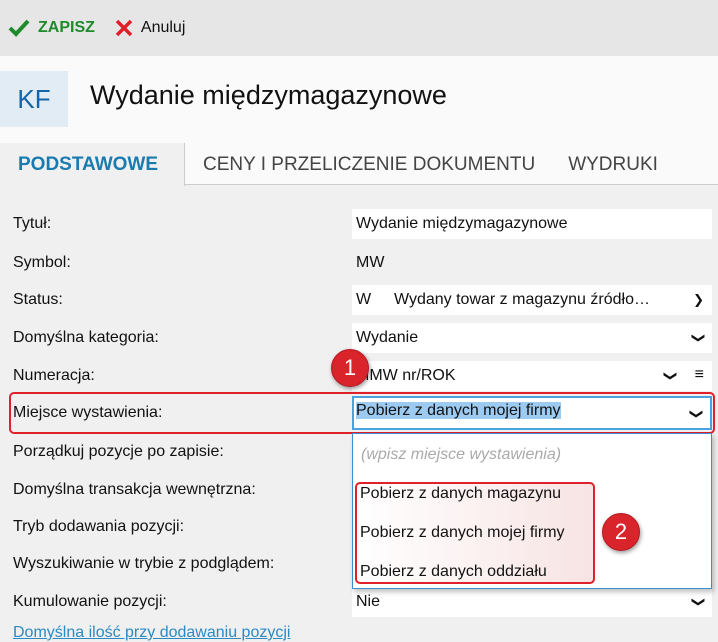 Image resolution: width=718 pixels, height=642 pixels. Describe the element at coordinates (34, 99) in the screenshot. I see `avatar: KF` at that location.